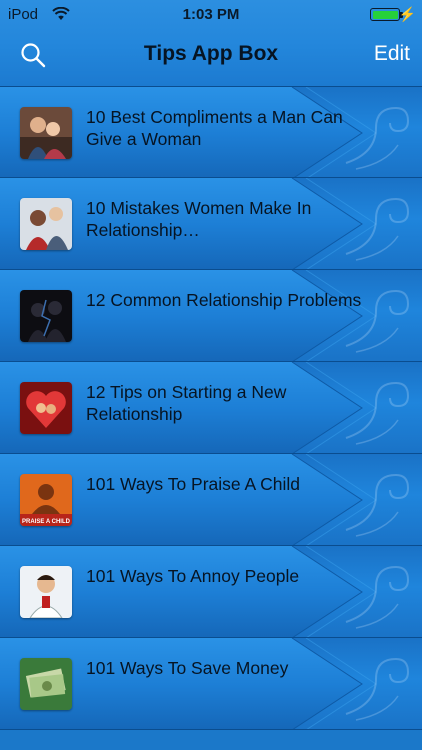  I want to click on status-bar: iPod 1:03 PM ⚡, so click(211, 15).